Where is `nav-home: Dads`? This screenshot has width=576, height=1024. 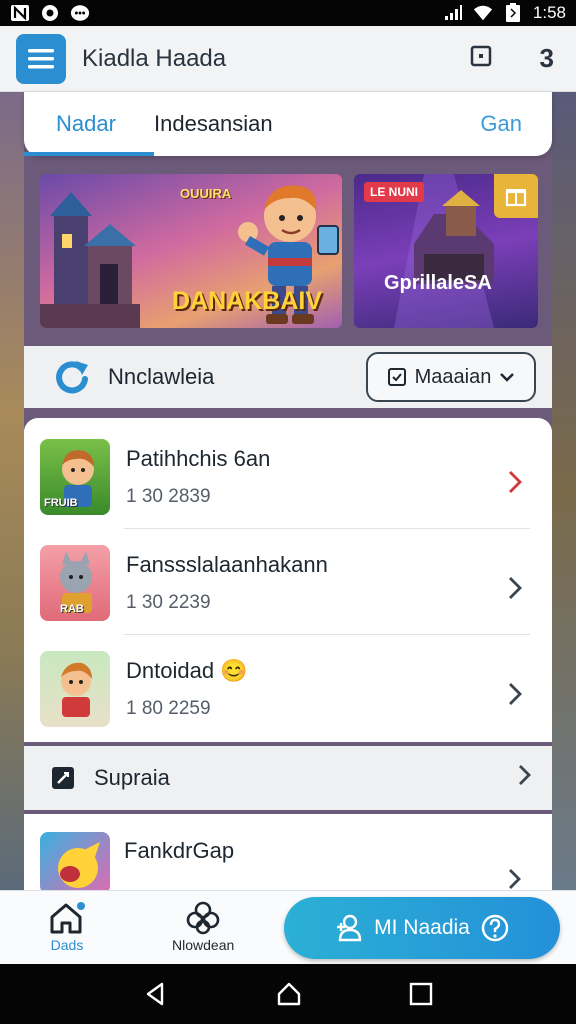 nav-home: Dads is located at coordinates (67, 927).